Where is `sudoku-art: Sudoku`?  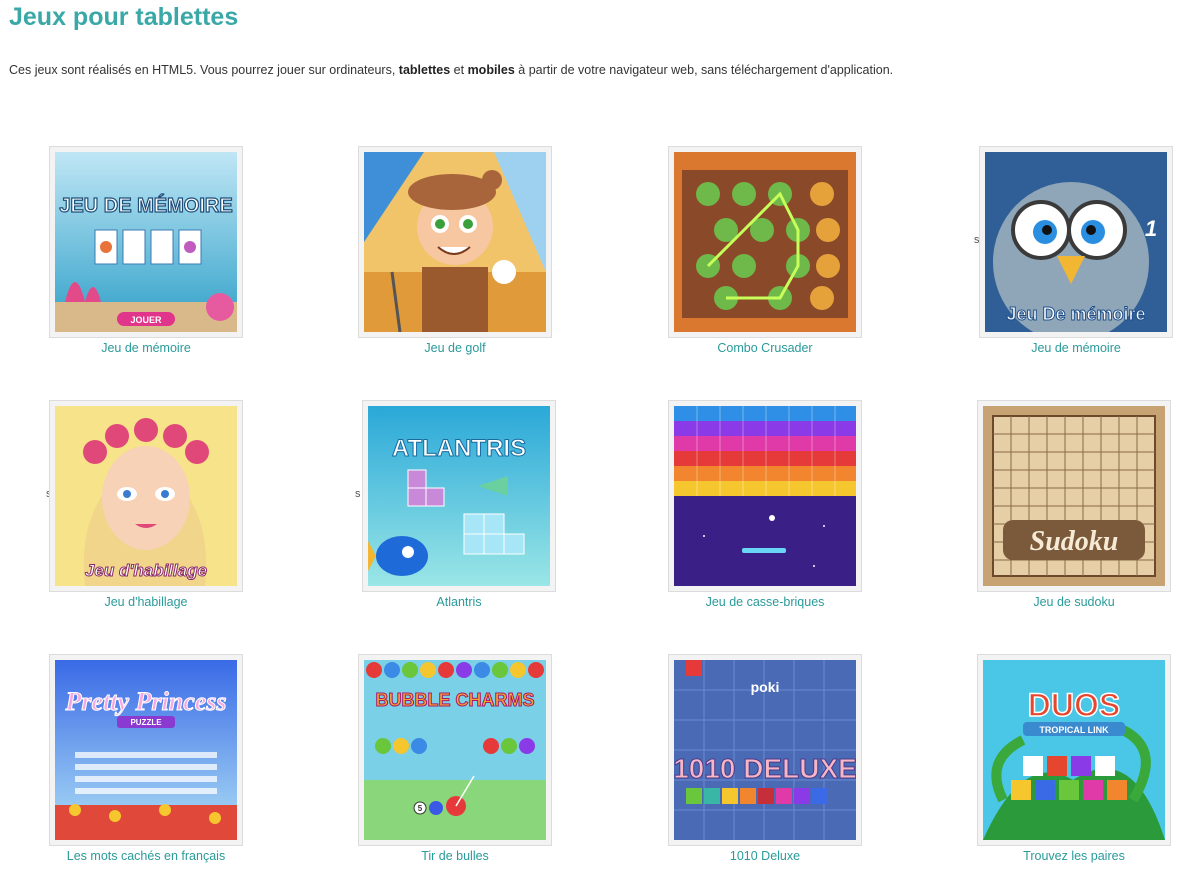
sudoku-art: Sudoku is located at coordinates (1074, 496).